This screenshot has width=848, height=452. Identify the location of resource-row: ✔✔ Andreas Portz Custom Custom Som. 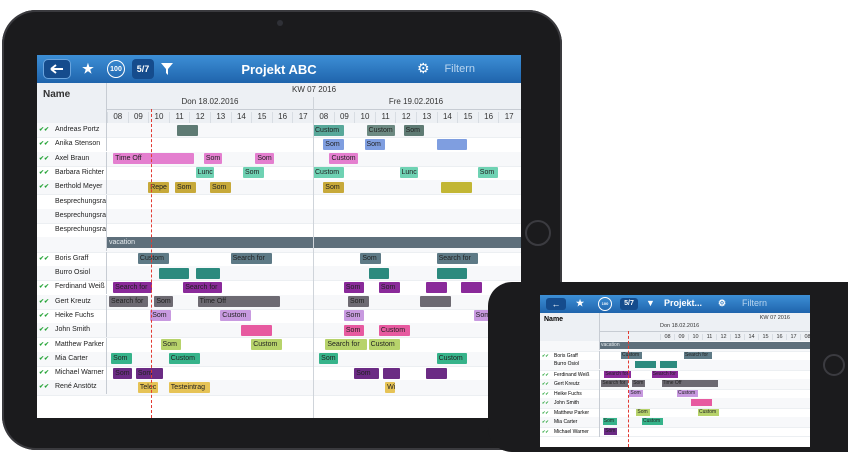
(279, 131).